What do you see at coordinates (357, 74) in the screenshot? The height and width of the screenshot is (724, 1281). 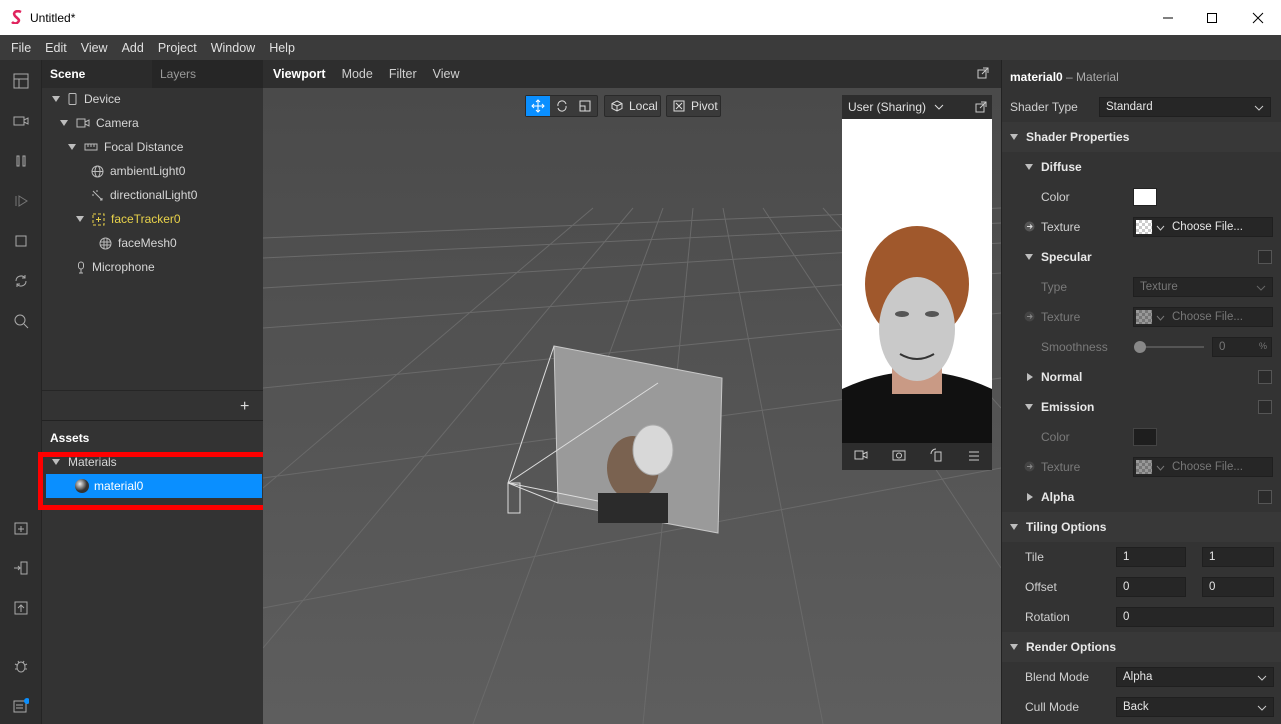 I see `tab-mode: Mode` at bounding box center [357, 74].